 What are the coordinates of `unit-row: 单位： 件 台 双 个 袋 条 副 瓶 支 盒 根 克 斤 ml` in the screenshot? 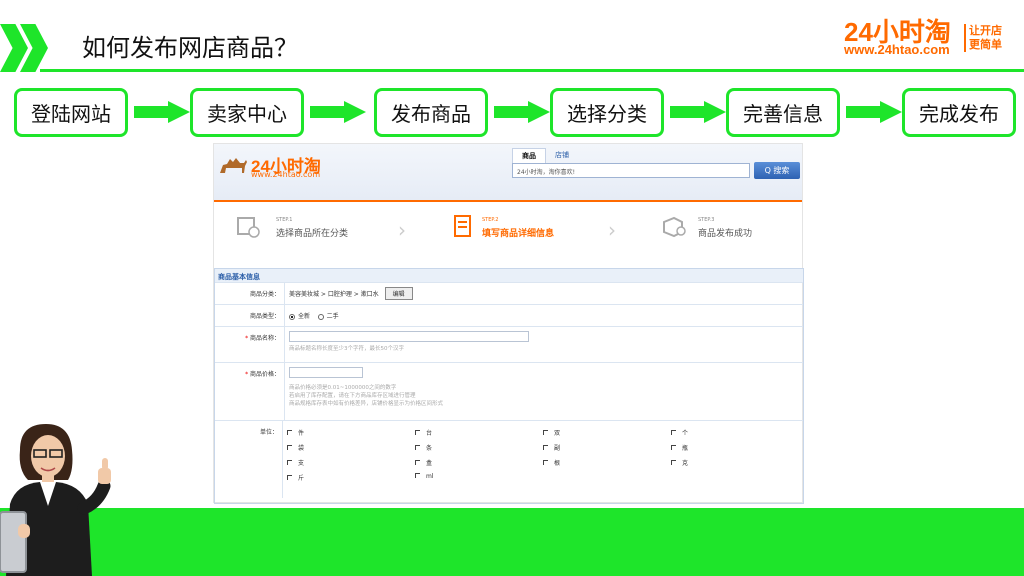 It's located at (509, 459).